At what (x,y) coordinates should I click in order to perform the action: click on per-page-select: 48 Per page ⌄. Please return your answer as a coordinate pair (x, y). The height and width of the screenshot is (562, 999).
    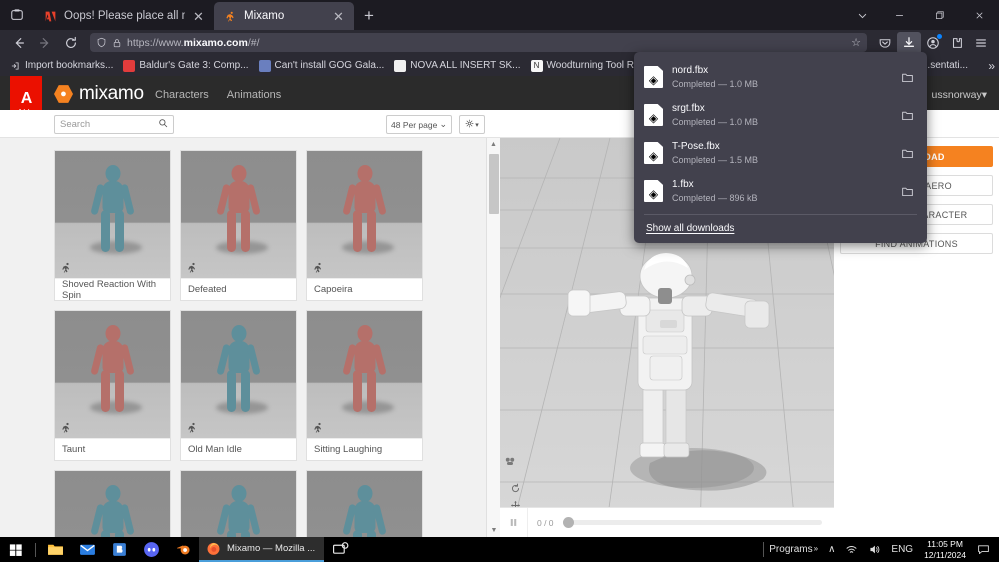
    Looking at the image, I should click on (419, 124).